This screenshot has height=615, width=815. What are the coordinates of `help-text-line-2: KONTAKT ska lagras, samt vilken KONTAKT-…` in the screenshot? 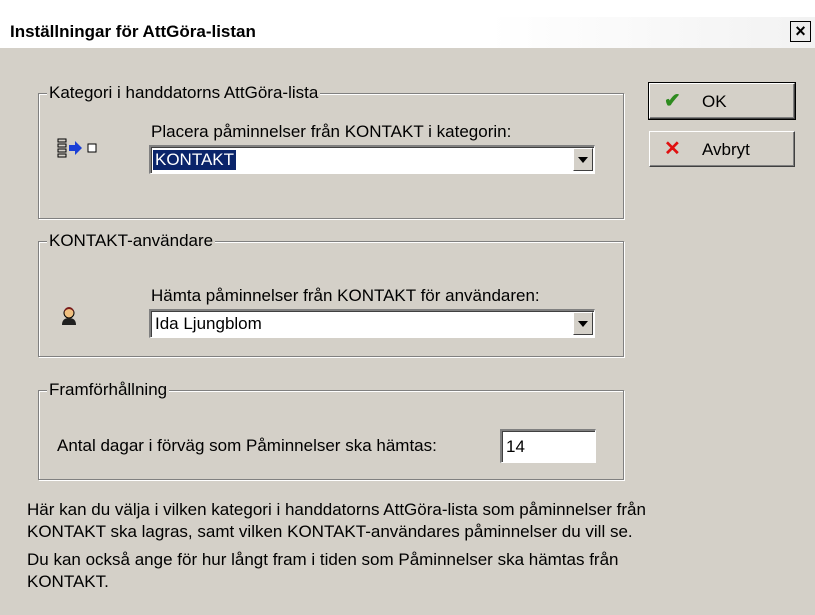 It's located at (330, 531).